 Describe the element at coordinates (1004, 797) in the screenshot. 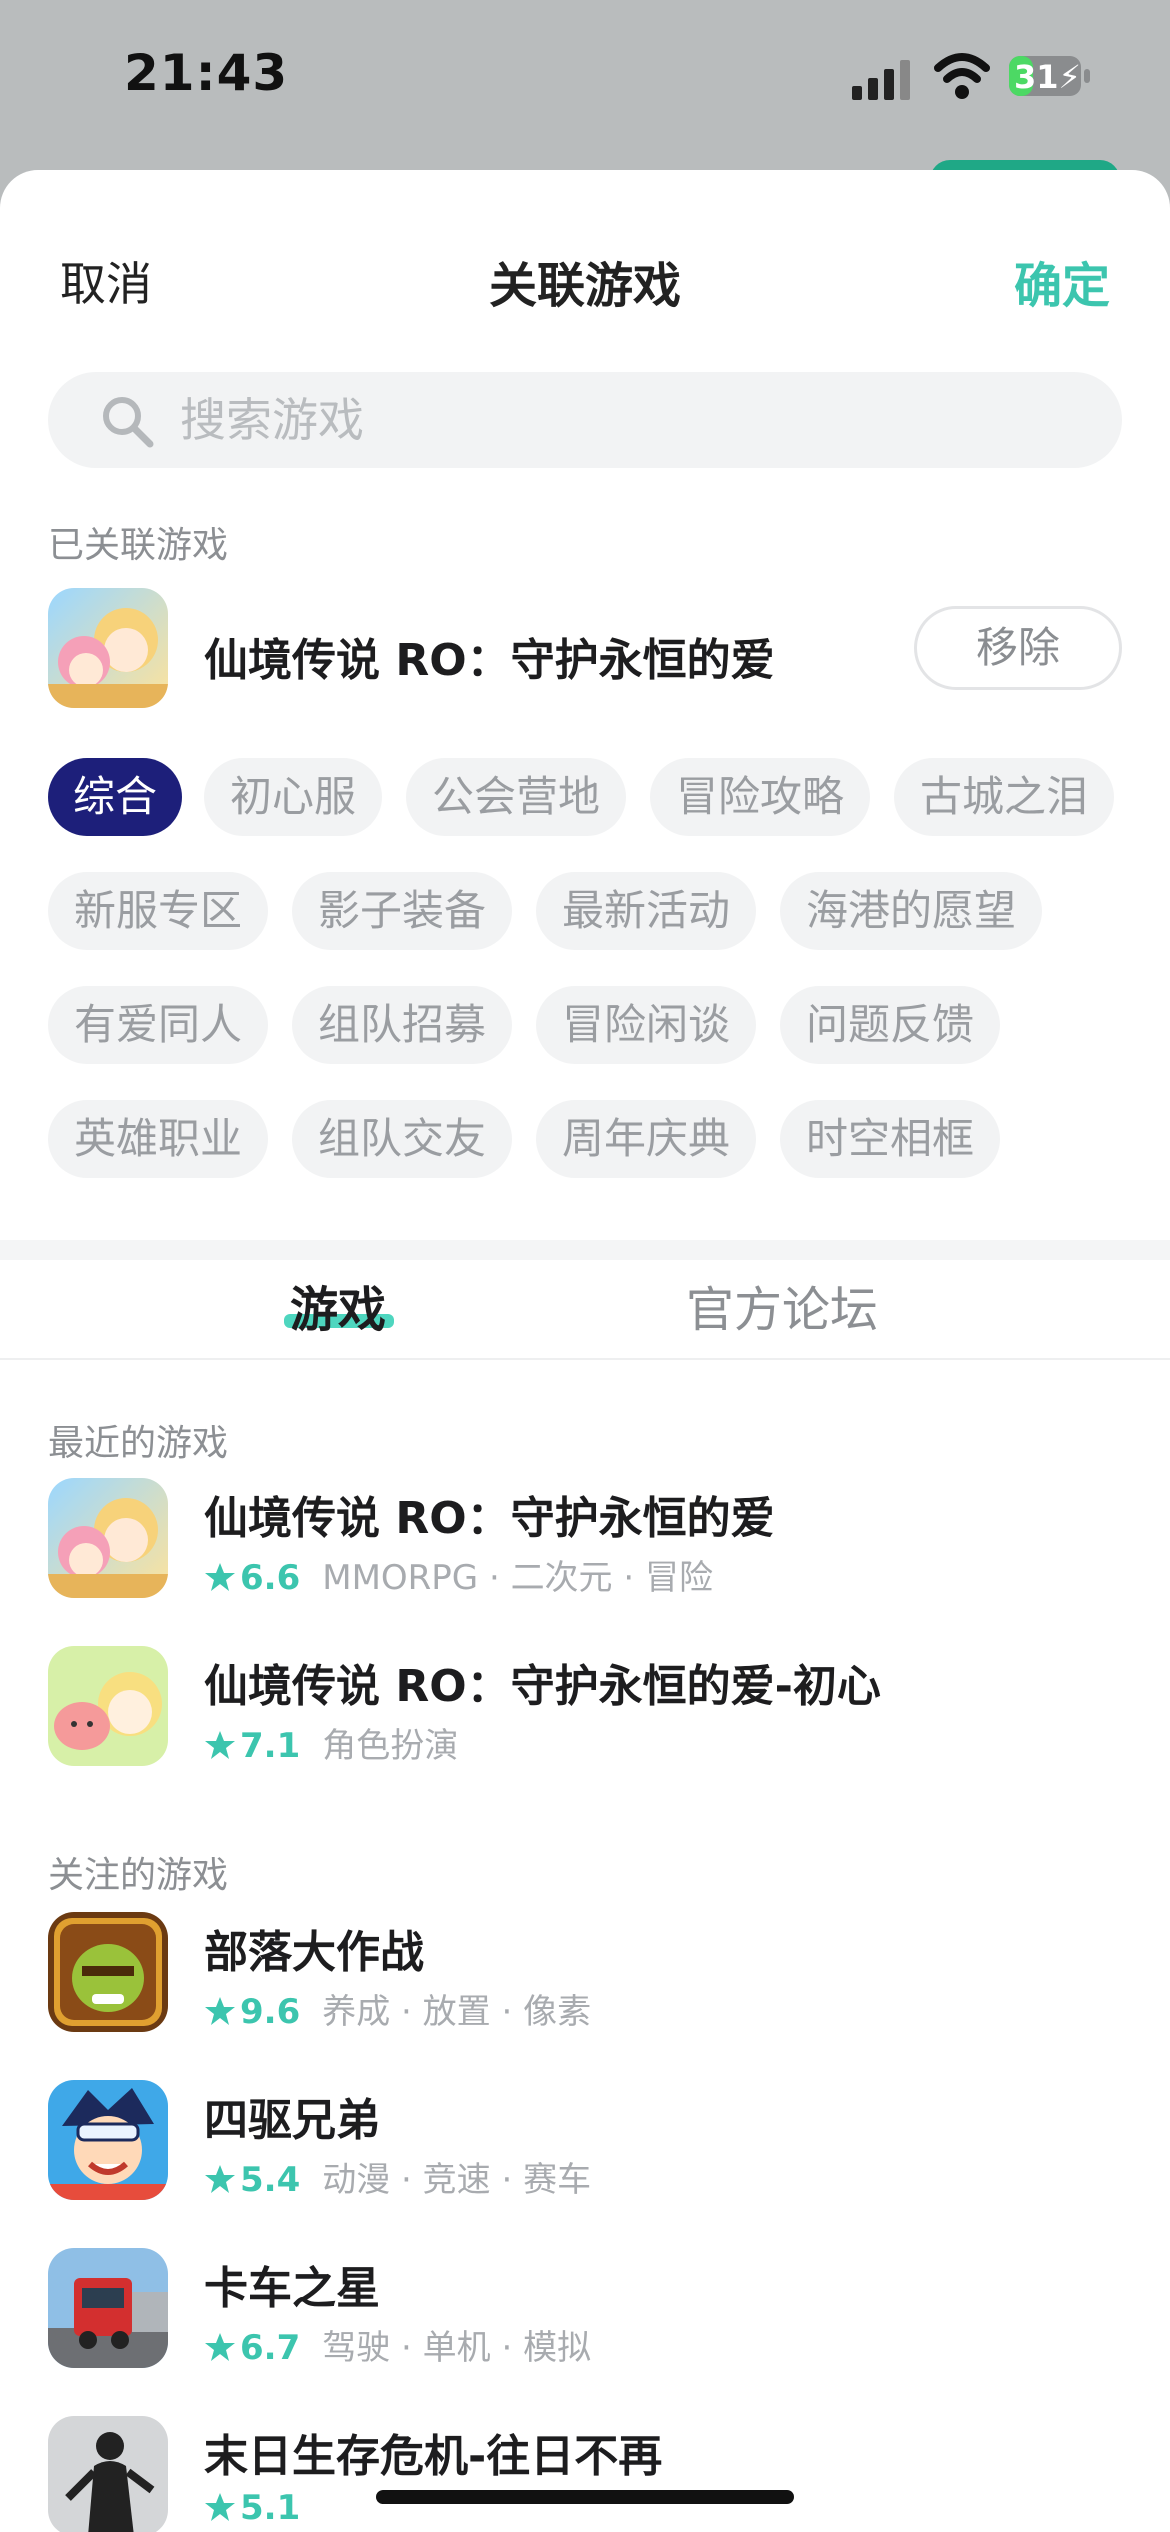

I see `tag-item: 古城之泪` at that location.